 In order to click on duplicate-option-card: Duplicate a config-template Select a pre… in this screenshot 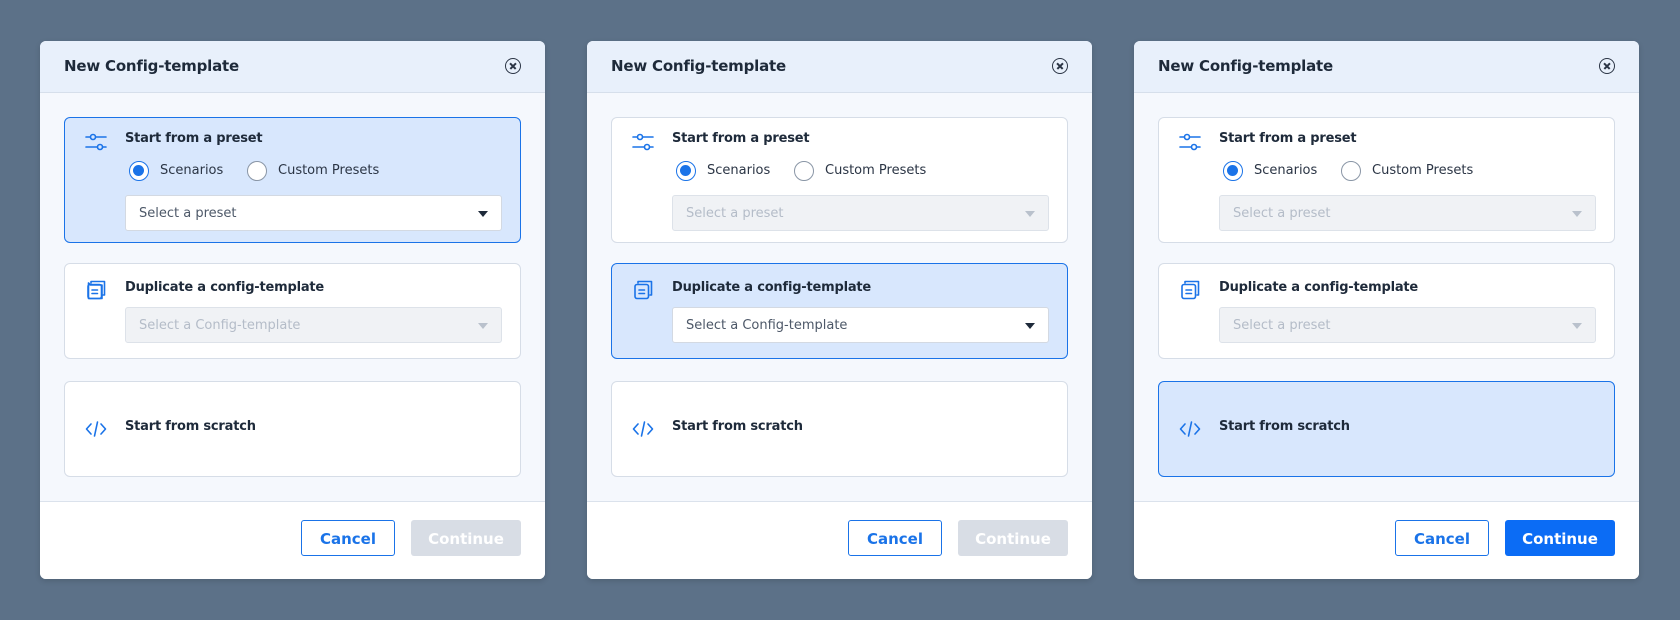, I will do `click(1386, 311)`.